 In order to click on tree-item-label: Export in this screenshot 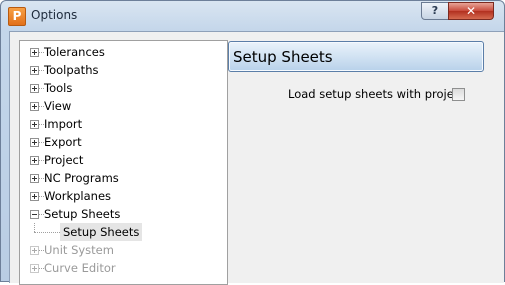, I will do `click(63, 142)`.